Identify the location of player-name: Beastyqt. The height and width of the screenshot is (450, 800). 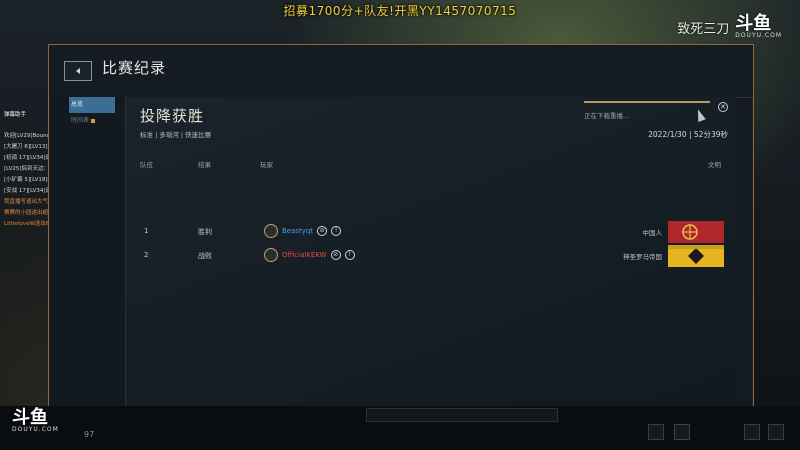
(297, 231).